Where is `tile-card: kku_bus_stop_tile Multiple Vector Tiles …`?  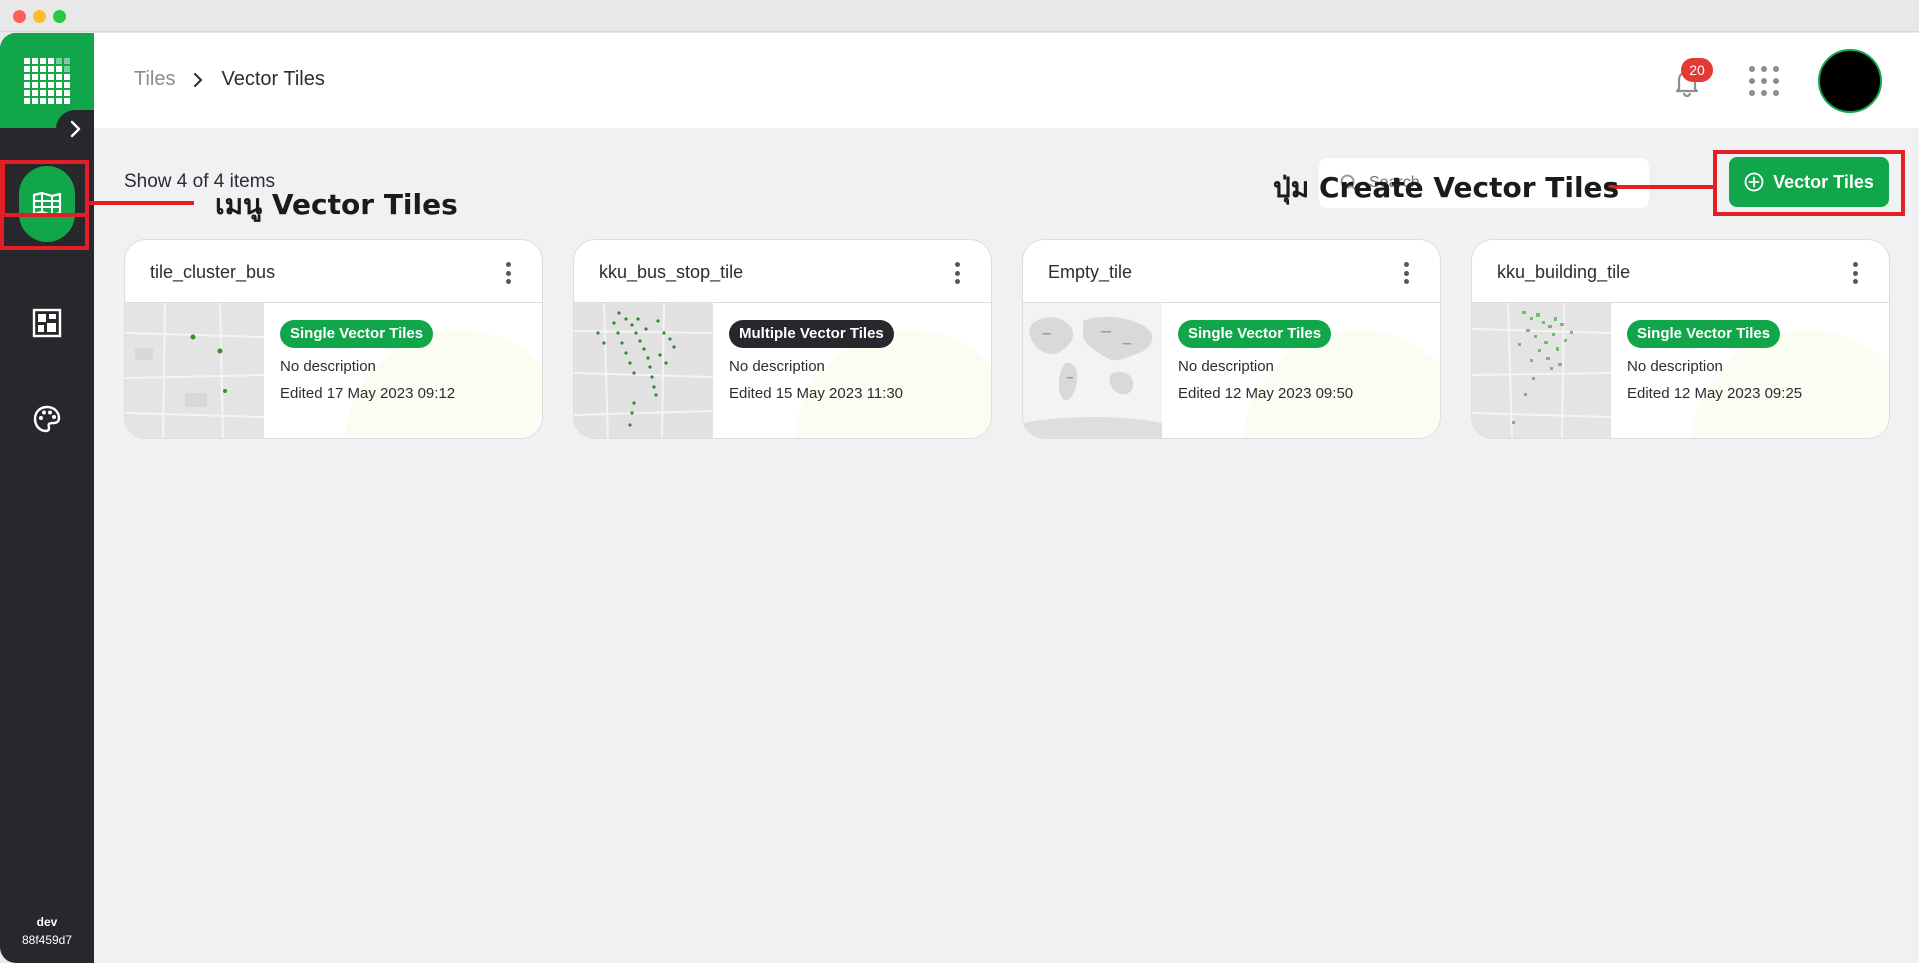
tile-card: kku_bus_stop_tile Multiple Vector Tiles … is located at coordinates (782, 339).